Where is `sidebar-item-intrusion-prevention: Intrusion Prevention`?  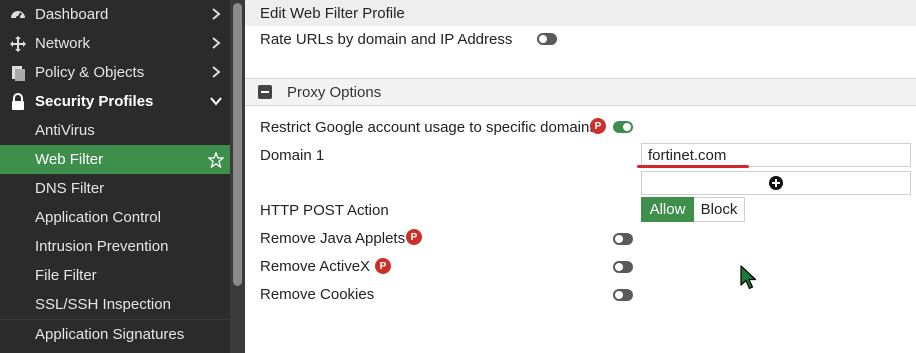 sidebar-item-intrusion-prevention: Intrusion Prevention is located at coordinates (115, 246).